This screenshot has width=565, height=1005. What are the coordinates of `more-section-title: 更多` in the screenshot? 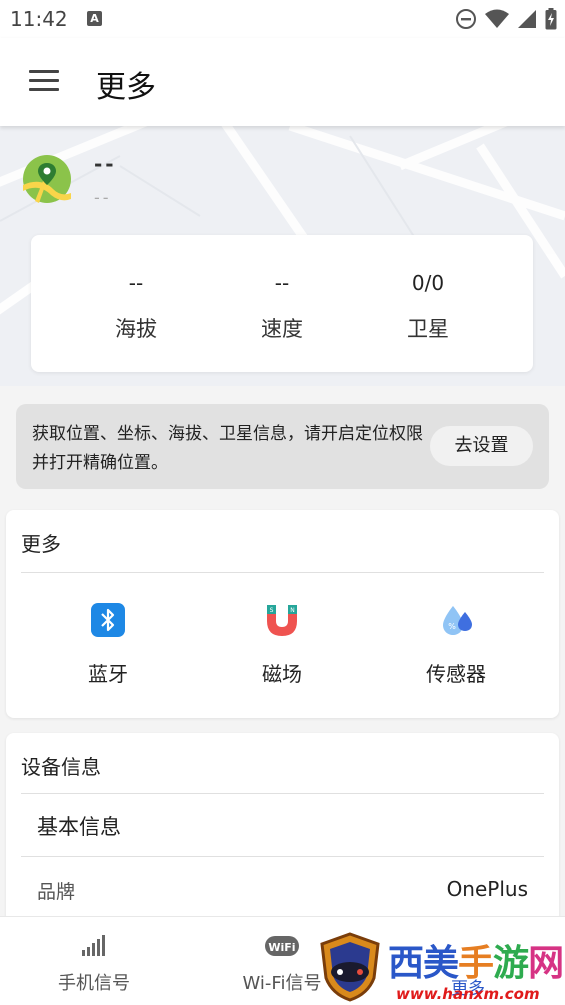 It's located at (41, 544).